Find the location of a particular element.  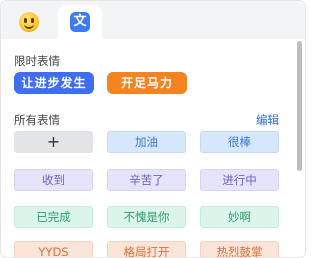

sticker-chip: 不愧是你 is located at coordinates (146, 217).